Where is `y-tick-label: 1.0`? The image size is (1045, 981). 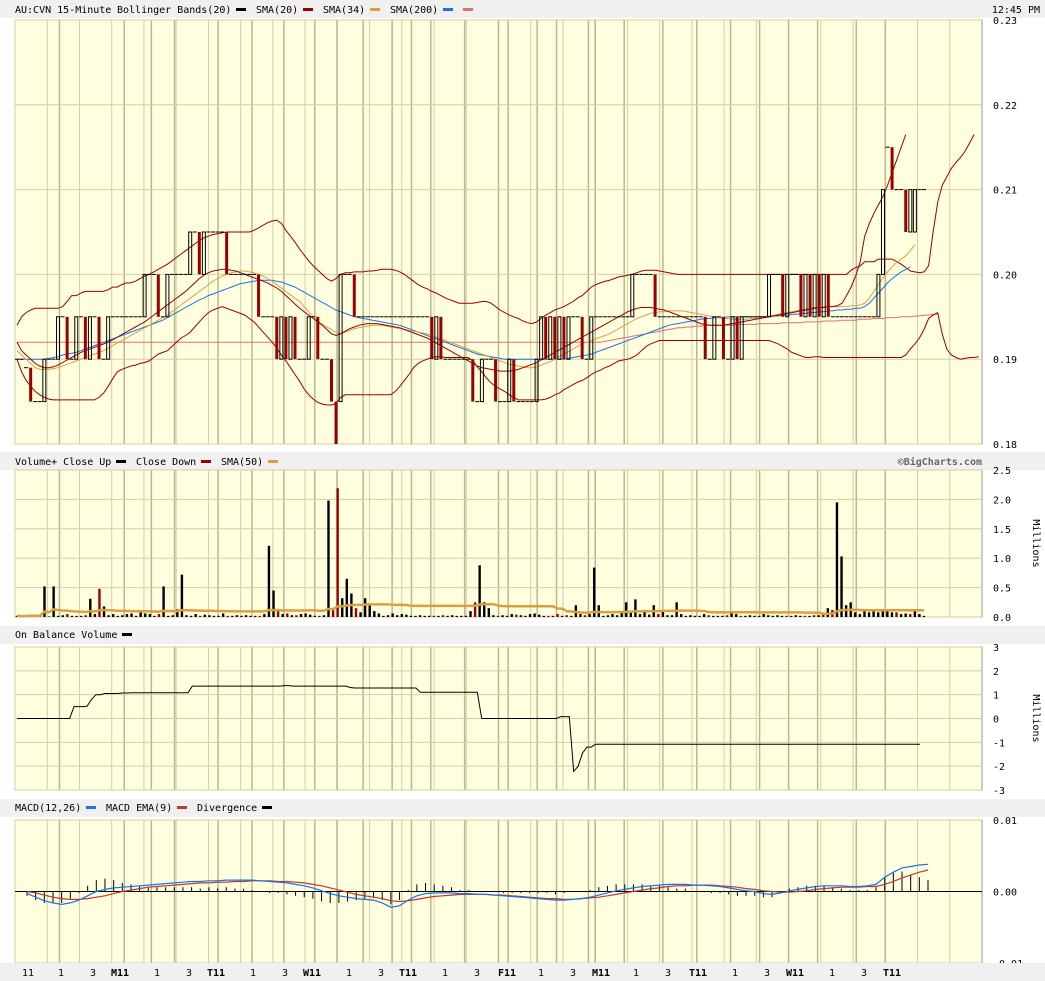
y-tick-label: 1.0 is located at coordinates (1002, 559).